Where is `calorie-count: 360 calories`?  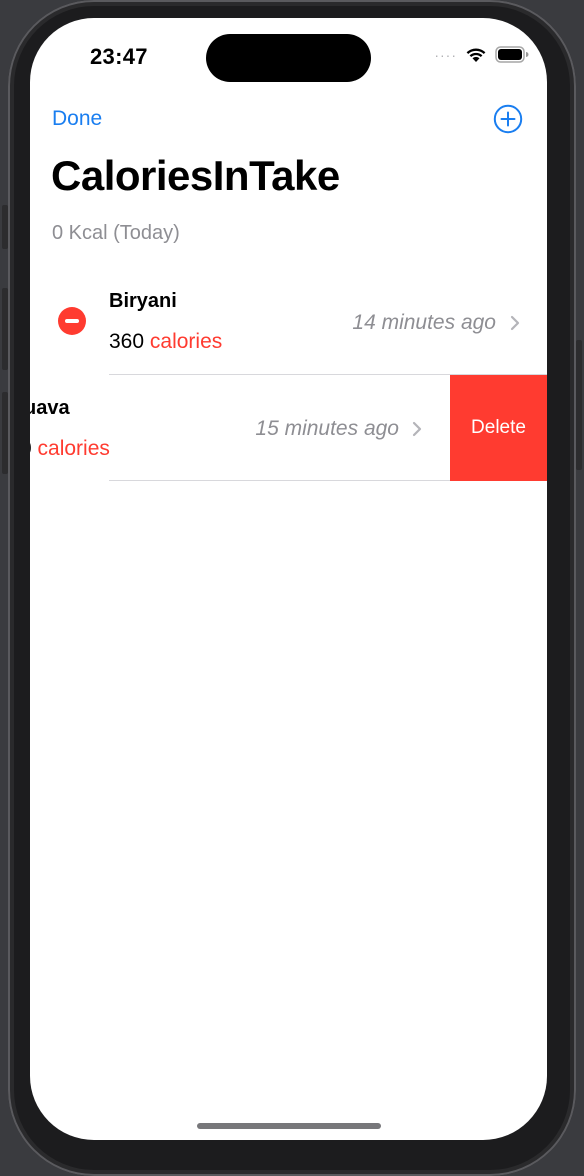
calorie-count: 360 calories is located at coordinates (165, 342).